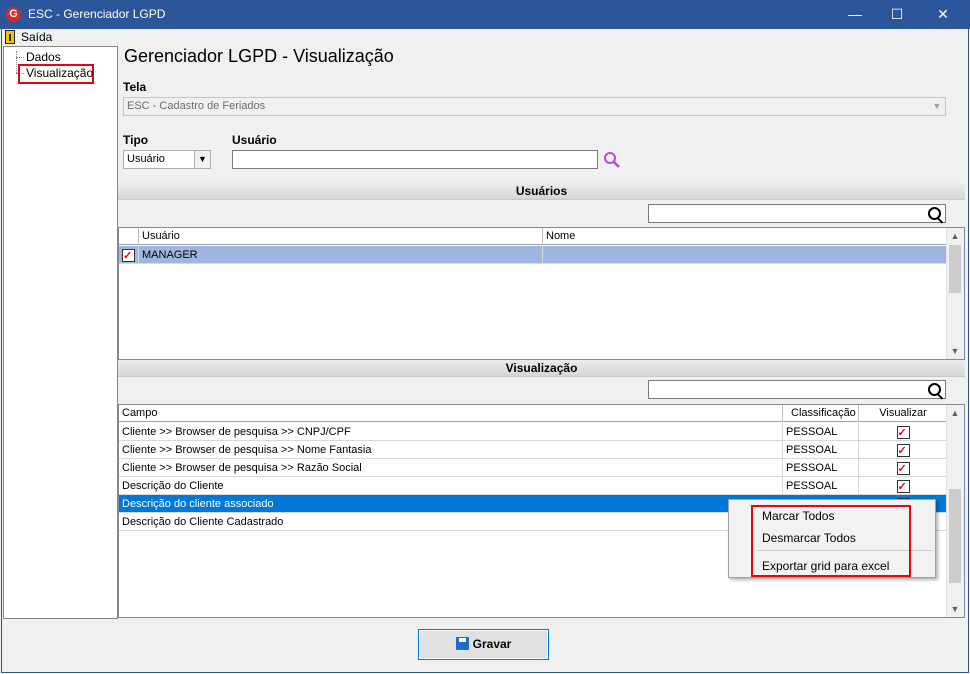 This screenshot has height=674, width=970. What do you see at coordinates (485, 14) in the screenshot?
I see `title-bar: G ESC - Gerenciador LGPD — ☐ ✕` at bounding box center [485, 14].